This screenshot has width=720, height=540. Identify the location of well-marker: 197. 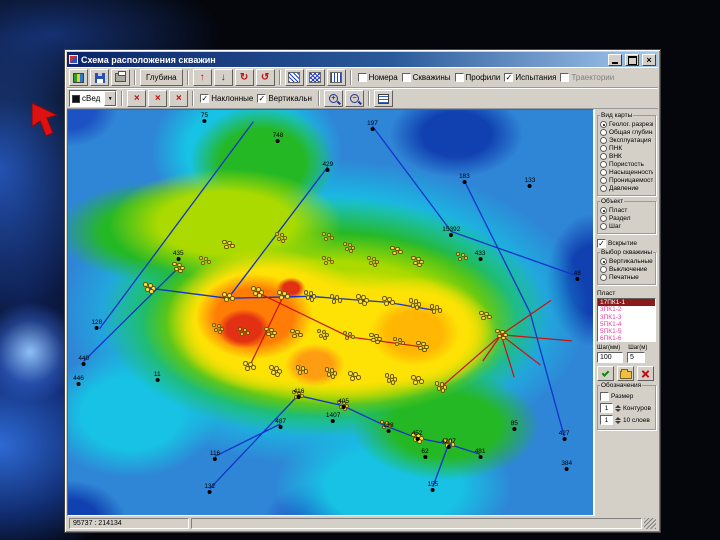
(372, 126).